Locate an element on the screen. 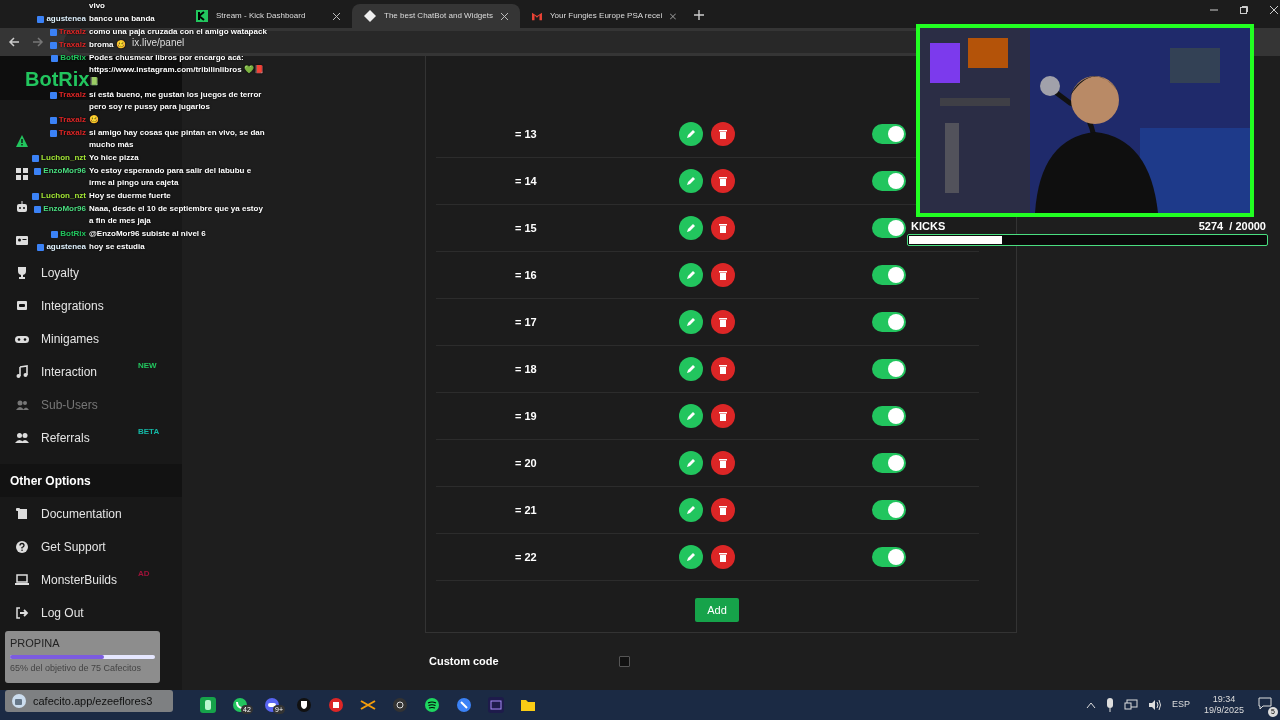 The image size is (1280, 720). clock-date: 19/9/2025 is located at coordinates (1223, 710).